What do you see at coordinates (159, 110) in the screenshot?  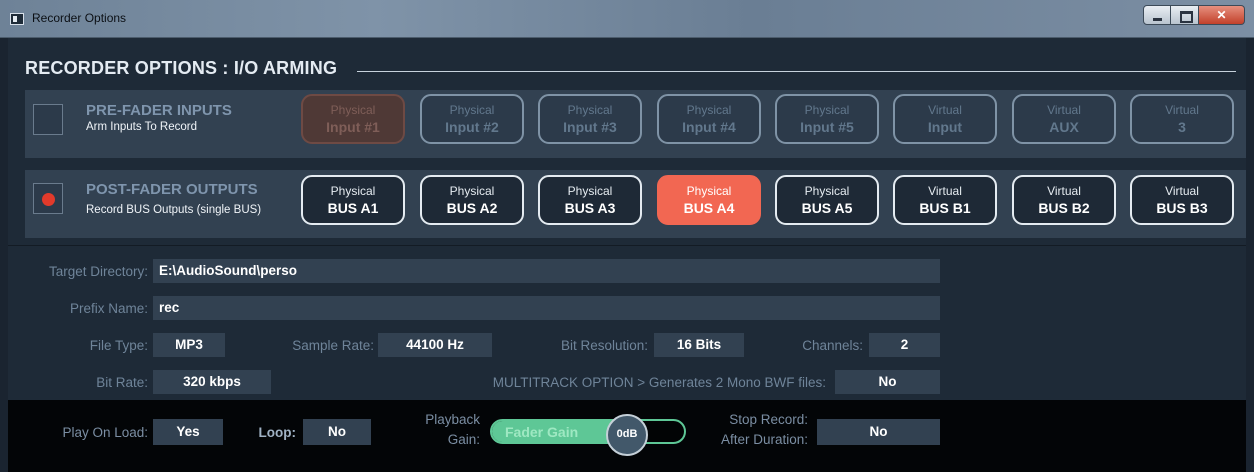 I see `pre-fader-title: PRE-FADER INPUTS` at bounding box center [159, 110].